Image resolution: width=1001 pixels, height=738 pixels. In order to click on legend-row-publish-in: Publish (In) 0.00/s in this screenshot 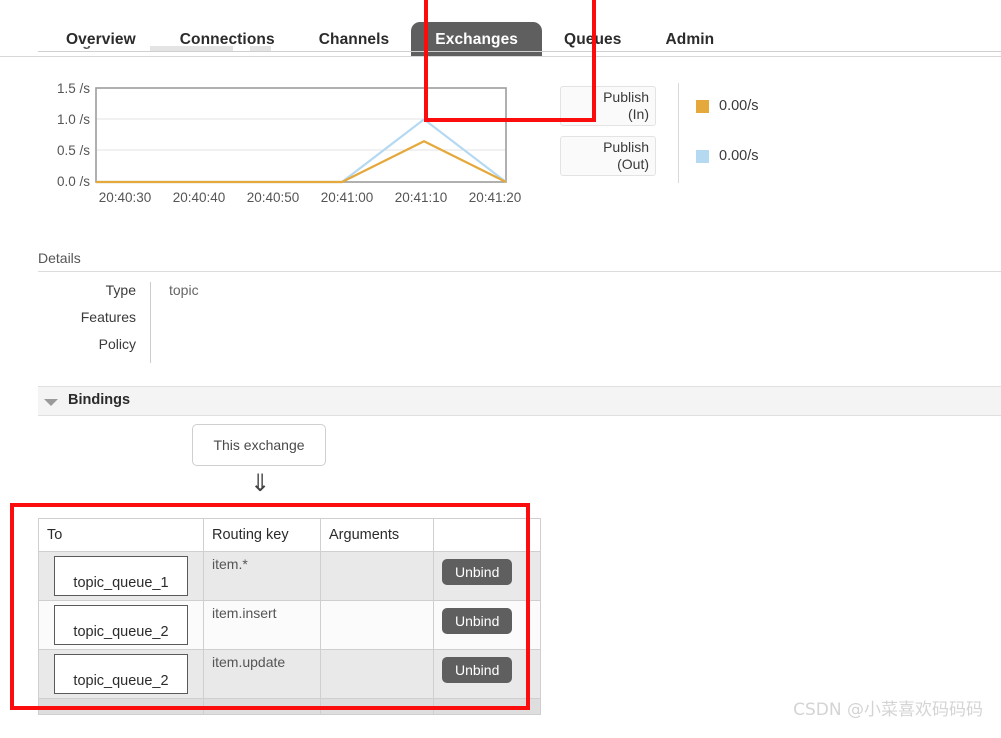, I will do `click(659, 106)`.